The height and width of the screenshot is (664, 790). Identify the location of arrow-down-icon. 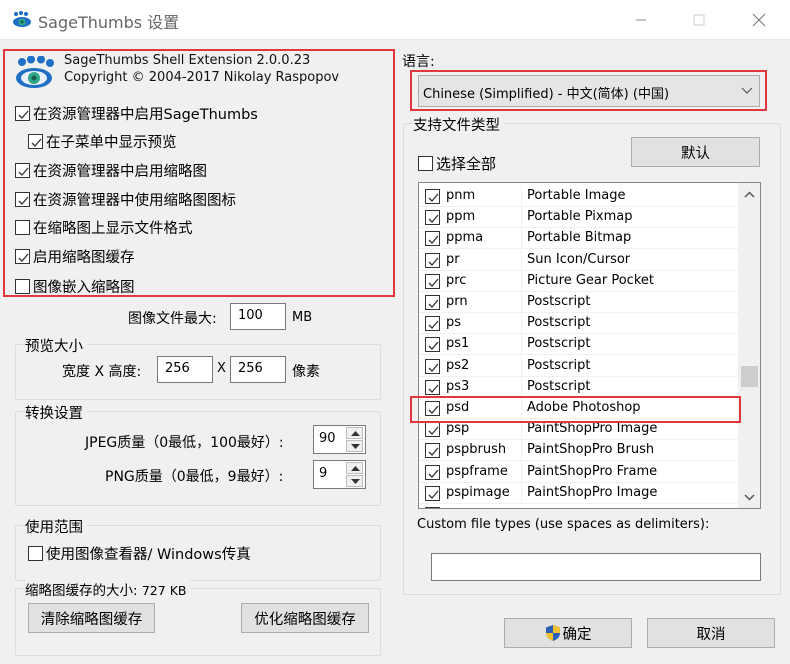
(355, 481).